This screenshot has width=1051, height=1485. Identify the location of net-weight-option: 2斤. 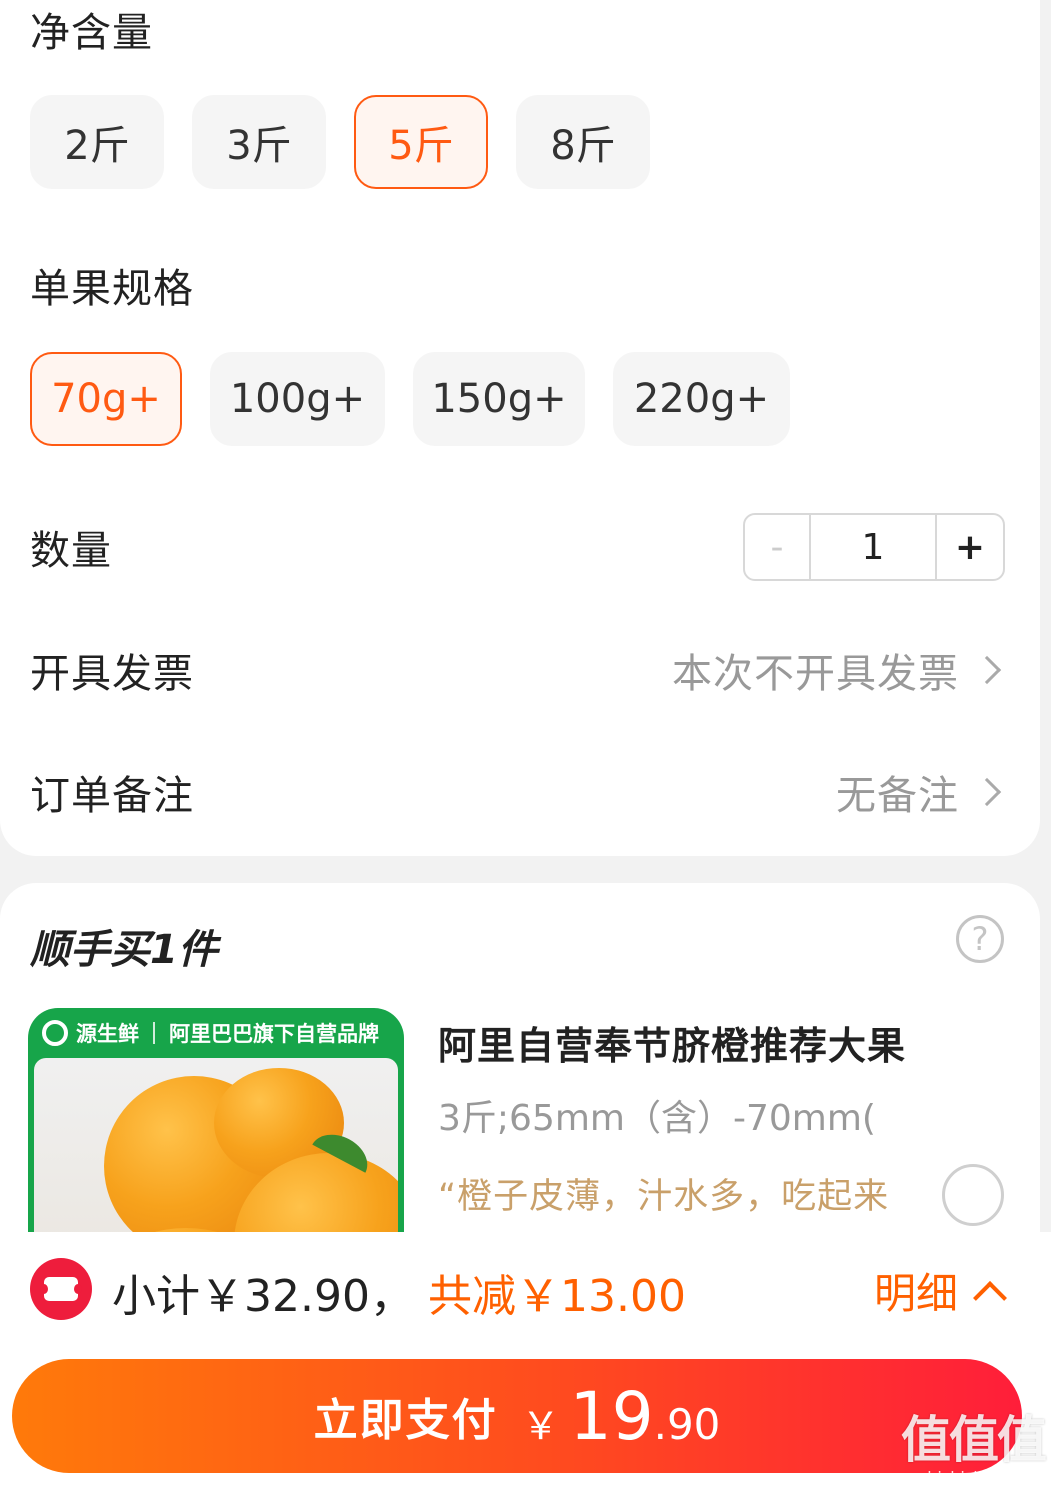
(97, 142).